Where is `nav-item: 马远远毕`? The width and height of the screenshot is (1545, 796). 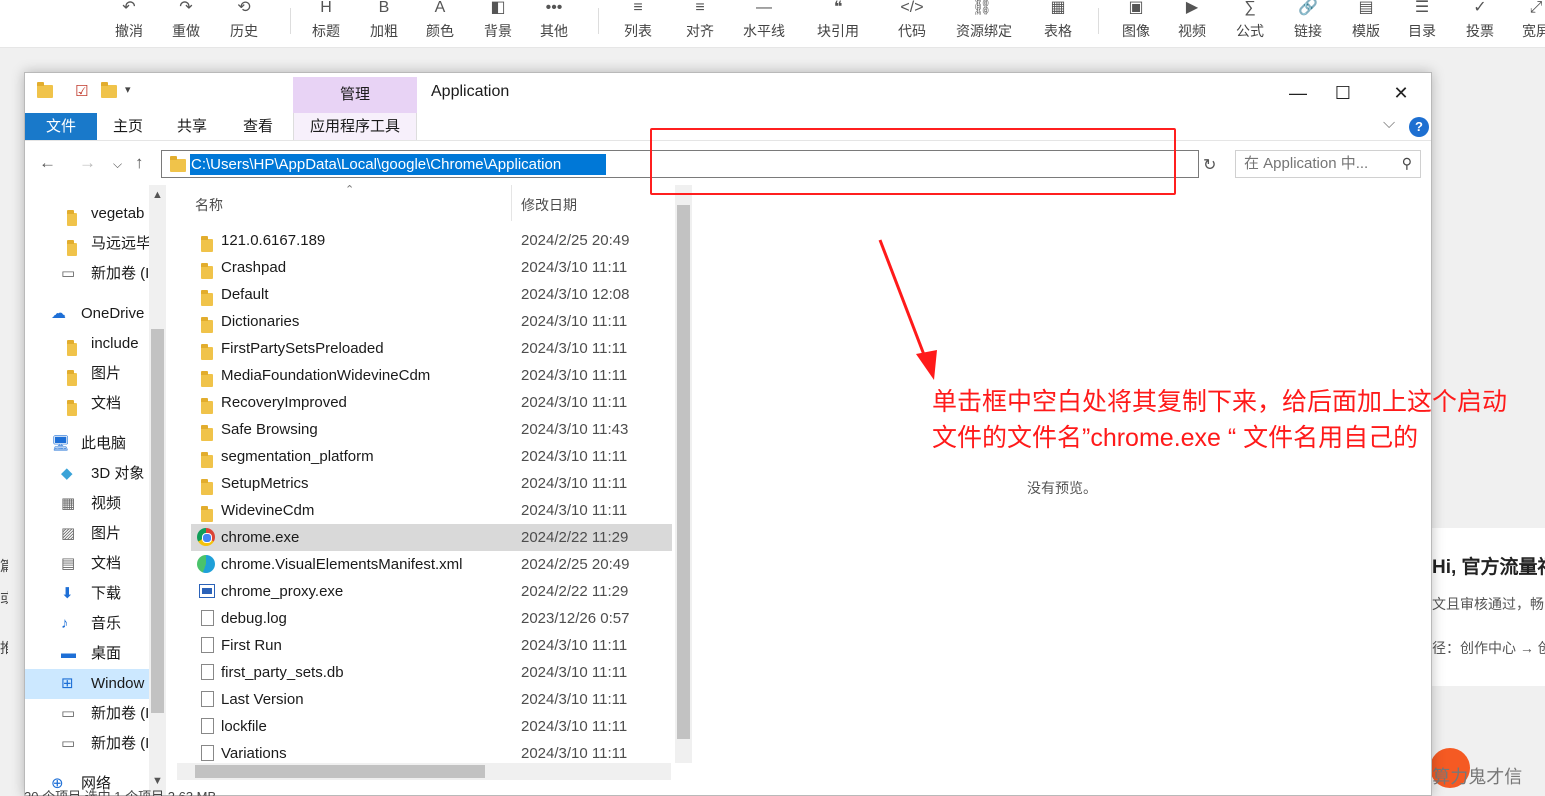 nav-item: 马远远毕 is located at coordinates (87, 244).